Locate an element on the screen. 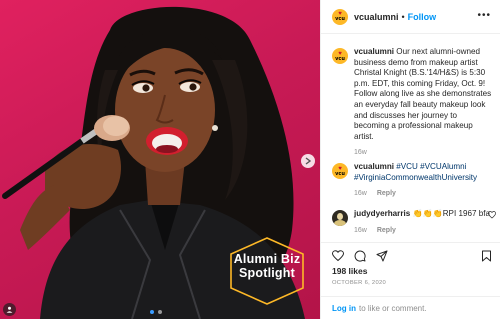 The width and height of the screenshot is (500, 319). next-image-button is located at coordinates (308, 161).